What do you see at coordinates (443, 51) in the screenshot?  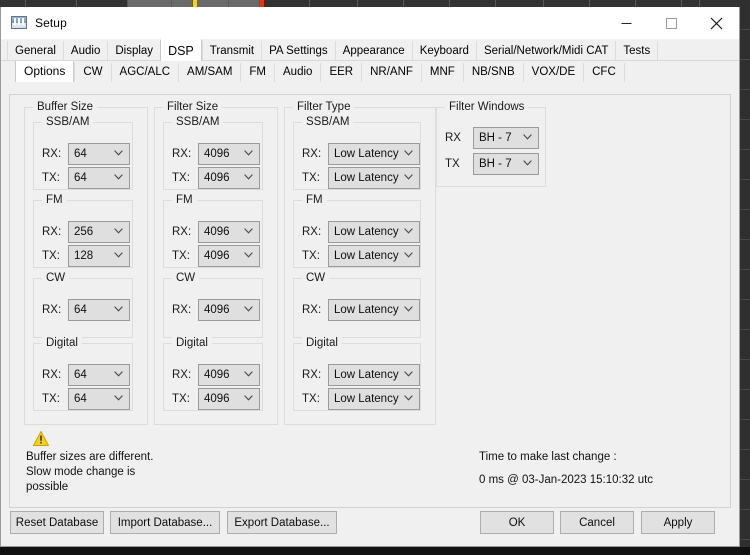 I see `tab-keyboard: Keyboard` at bounding box center [443, 51].